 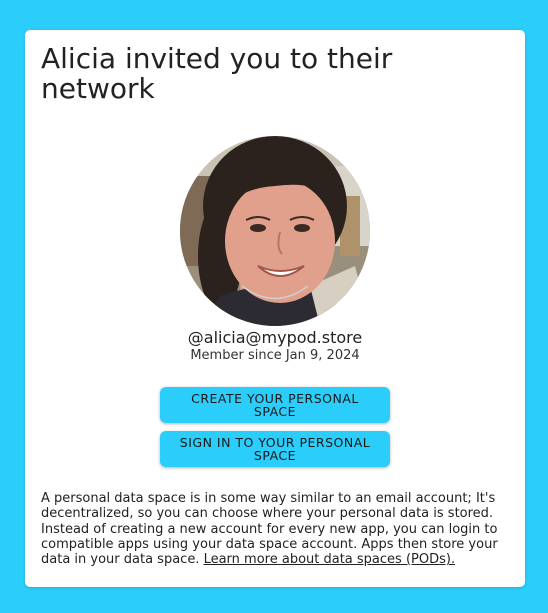 I want to click on sign-in-personal-space-button: SIGN IN TO YOUR PERSONAL SPACE, so click(x=275, y=449).